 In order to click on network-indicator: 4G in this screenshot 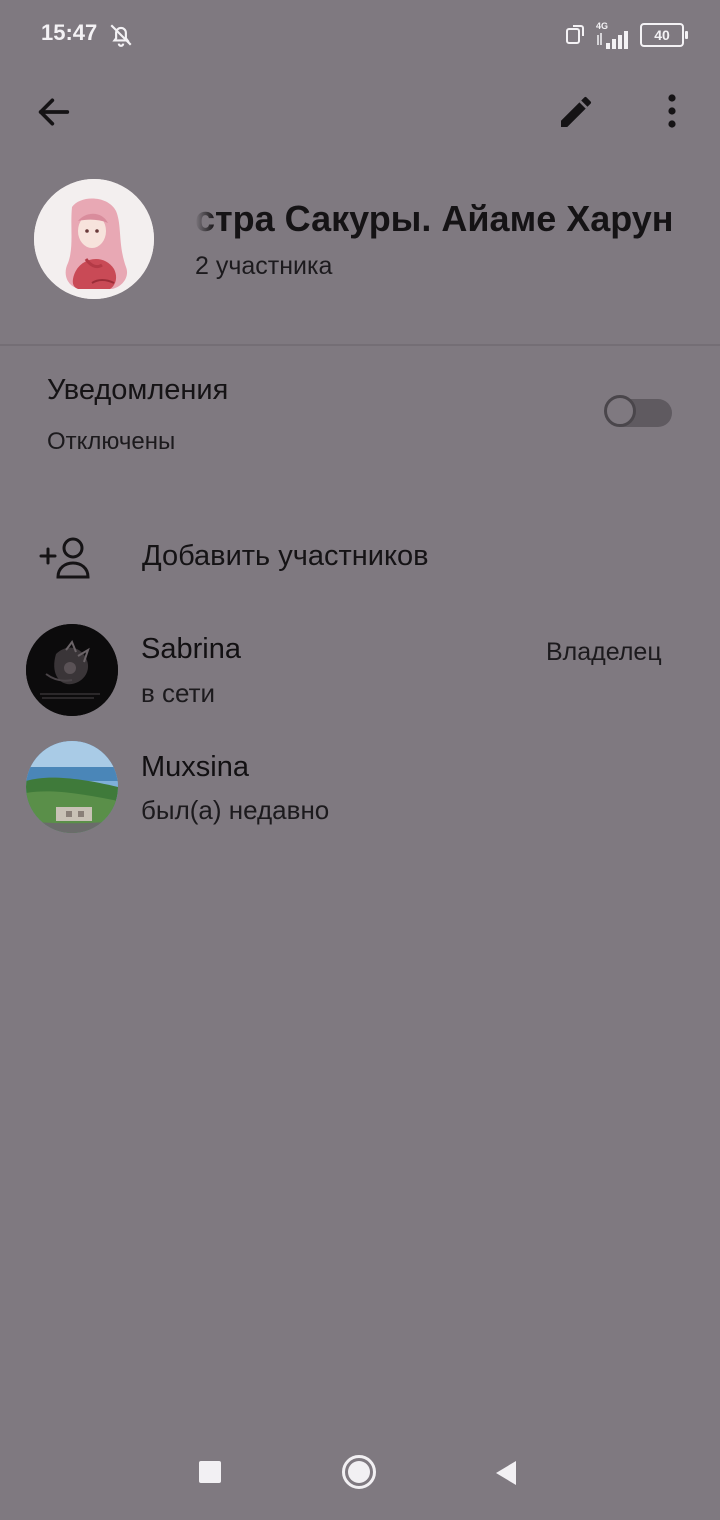, I will do `click(613, 34)`.